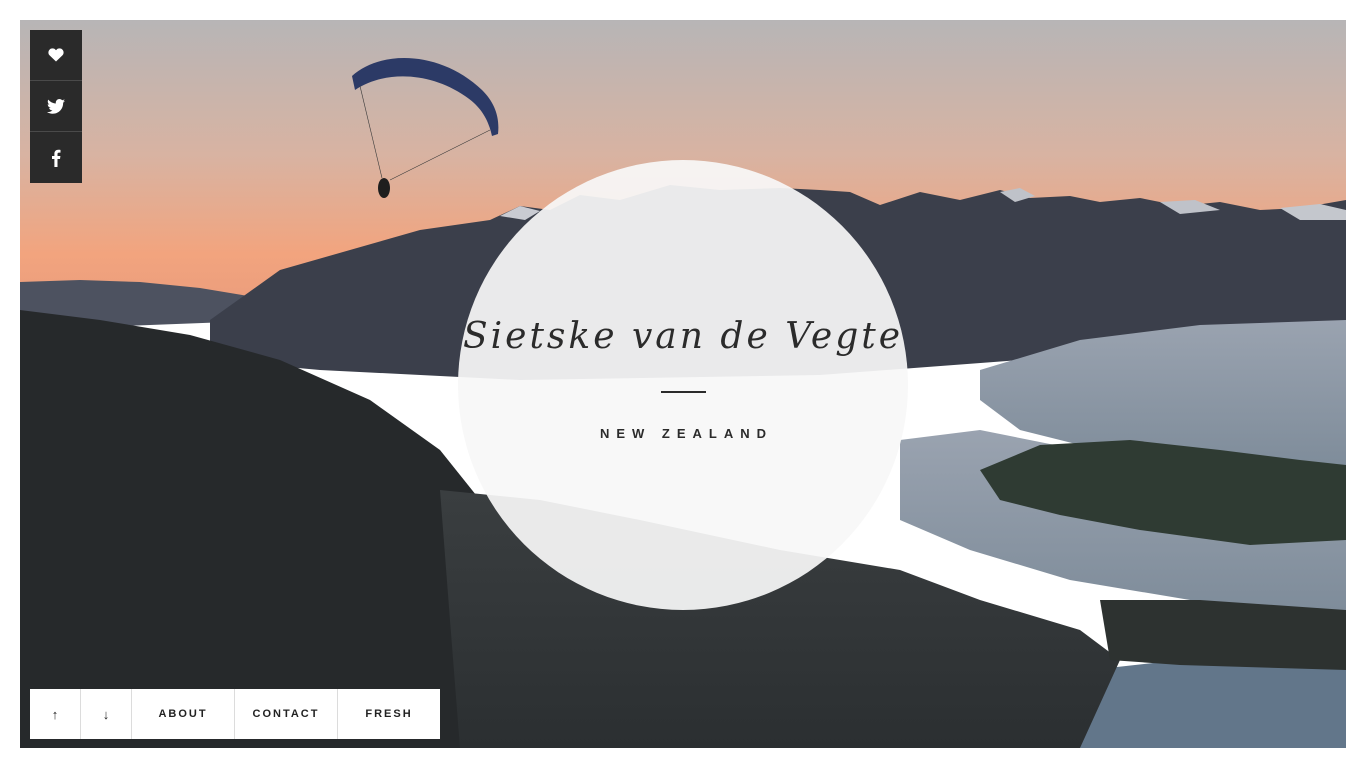 This screenshot has width=1366, height=768. I want to click on nav-about: ABOUT, so click(183, 714).